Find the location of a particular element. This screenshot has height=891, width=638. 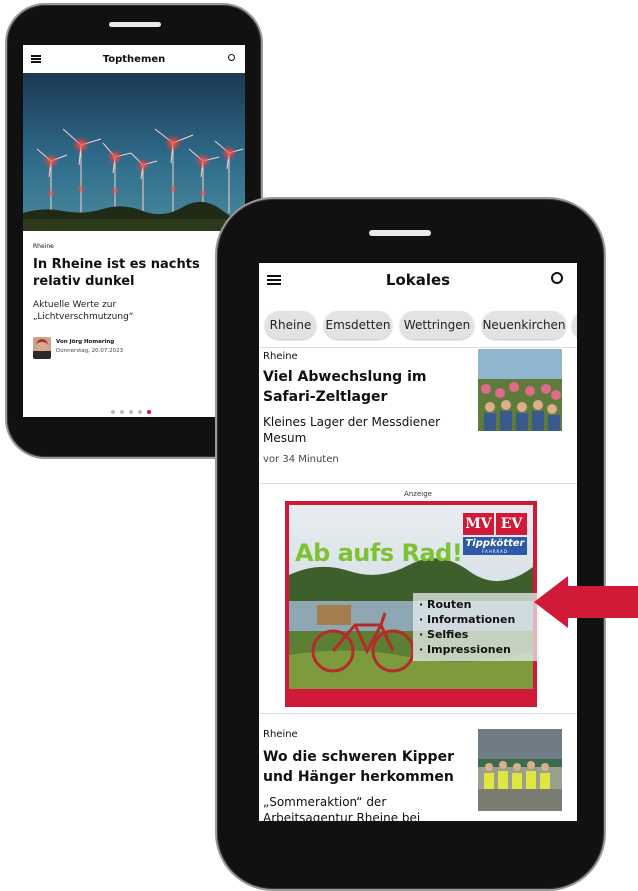

article-time: vor 34 Minuten is located at coordinates (301, 459).